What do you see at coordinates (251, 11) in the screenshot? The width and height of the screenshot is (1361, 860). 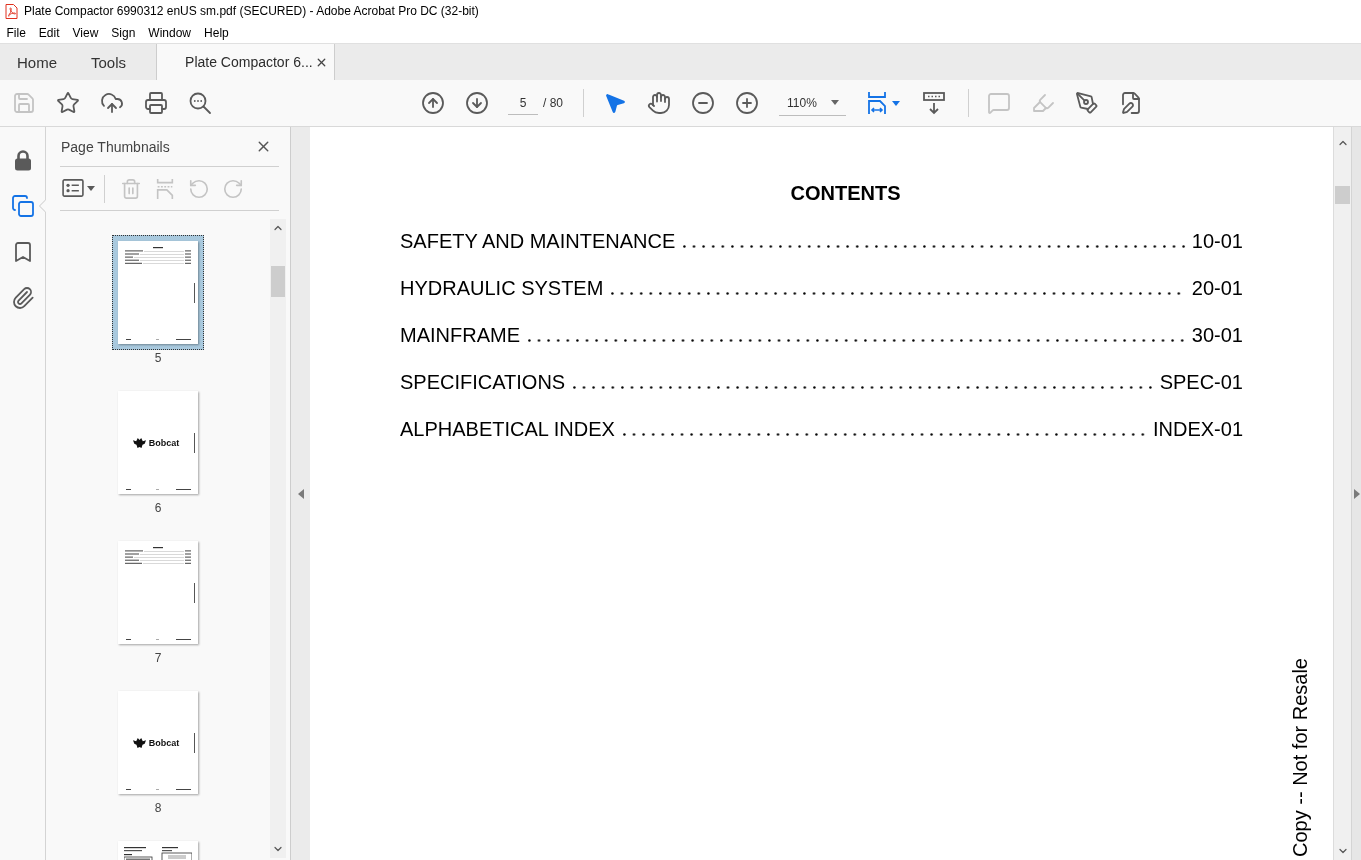 I see `window-title: Plate Compactor 6990312 enUS sm.pdf (SECURED) - Adobe Acrobat Pro DC (32-bit)` at bounding box center [251, 11].